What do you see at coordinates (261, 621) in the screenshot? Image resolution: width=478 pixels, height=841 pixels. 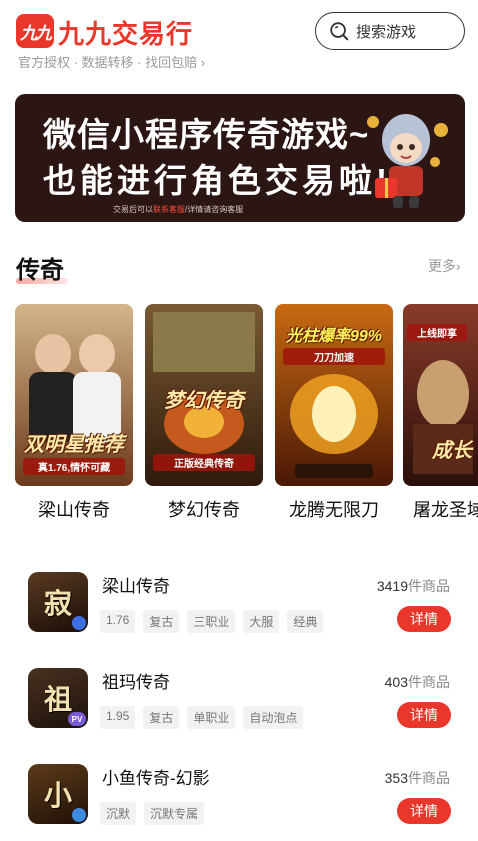 I see `tag: 大服` at bounding box center [261, 621].